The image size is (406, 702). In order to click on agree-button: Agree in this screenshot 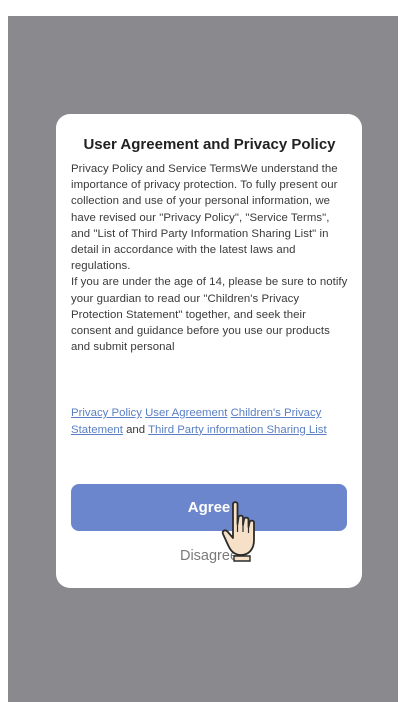, I will do `click(209, 507)`.